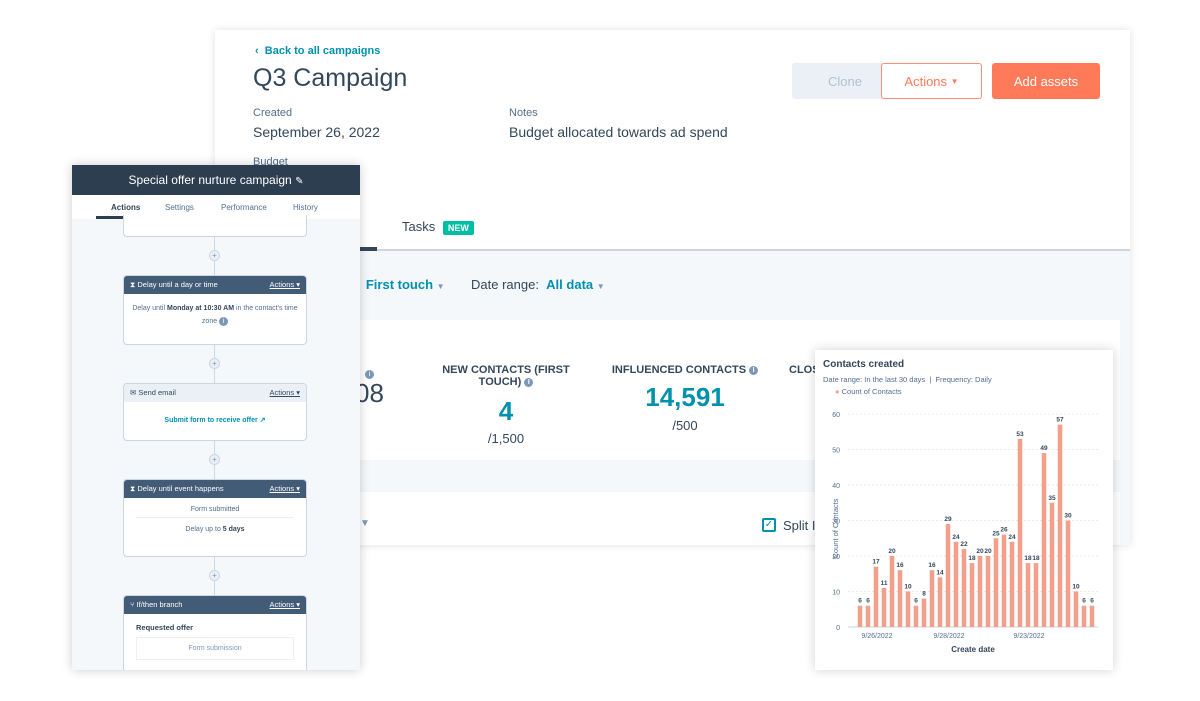  Describe the element at coordinates (215, 529) in the screenshot. I see `delay-text: Delay up to 5 days` at that location.